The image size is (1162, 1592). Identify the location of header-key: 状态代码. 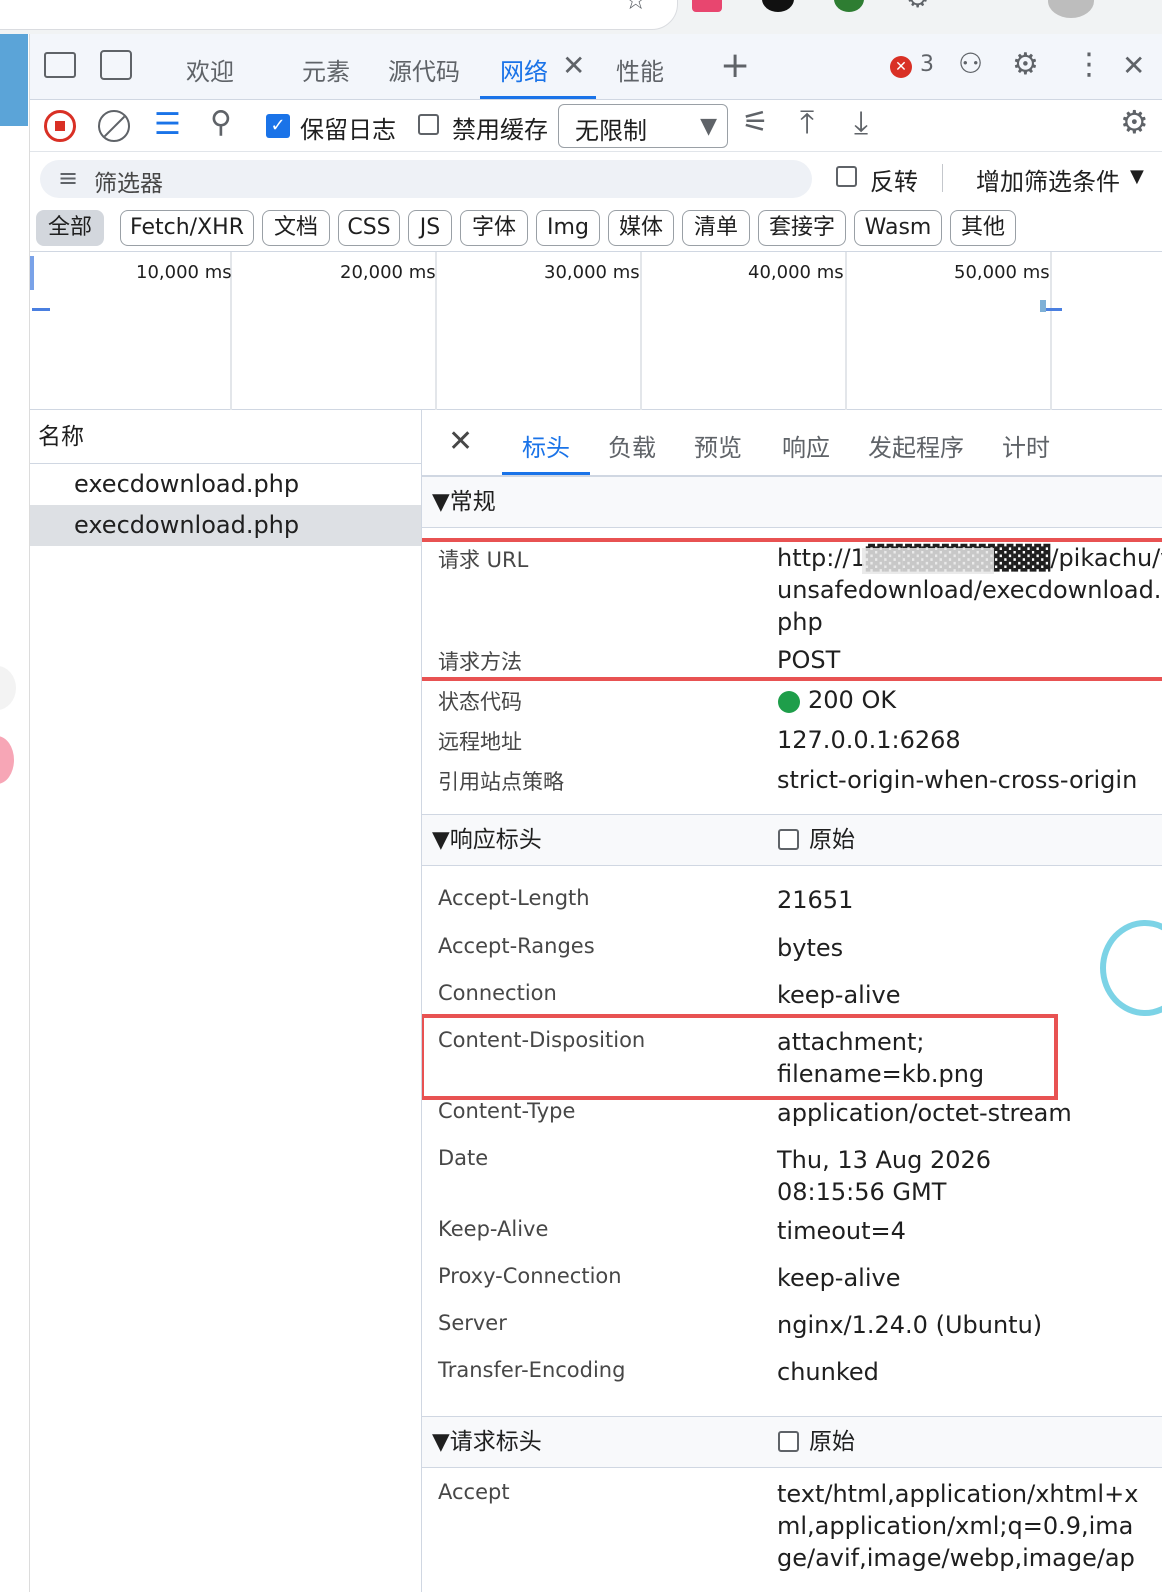
(480, 702).